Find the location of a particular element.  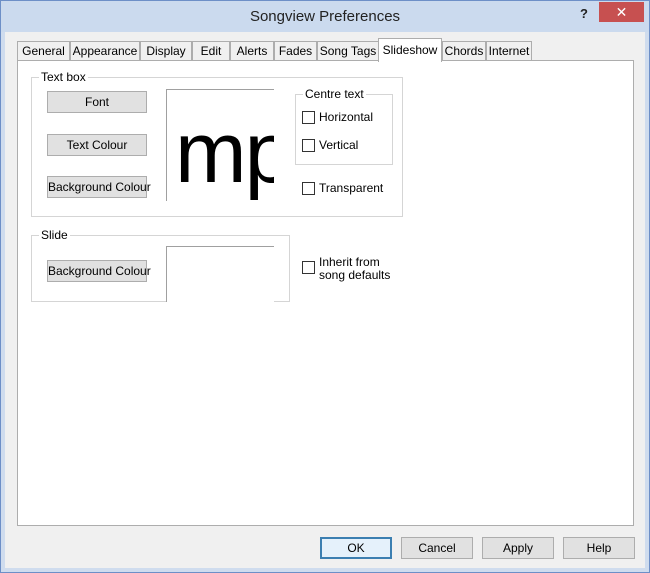

vertical-checkbox-box is located at coordinates (308, 145).